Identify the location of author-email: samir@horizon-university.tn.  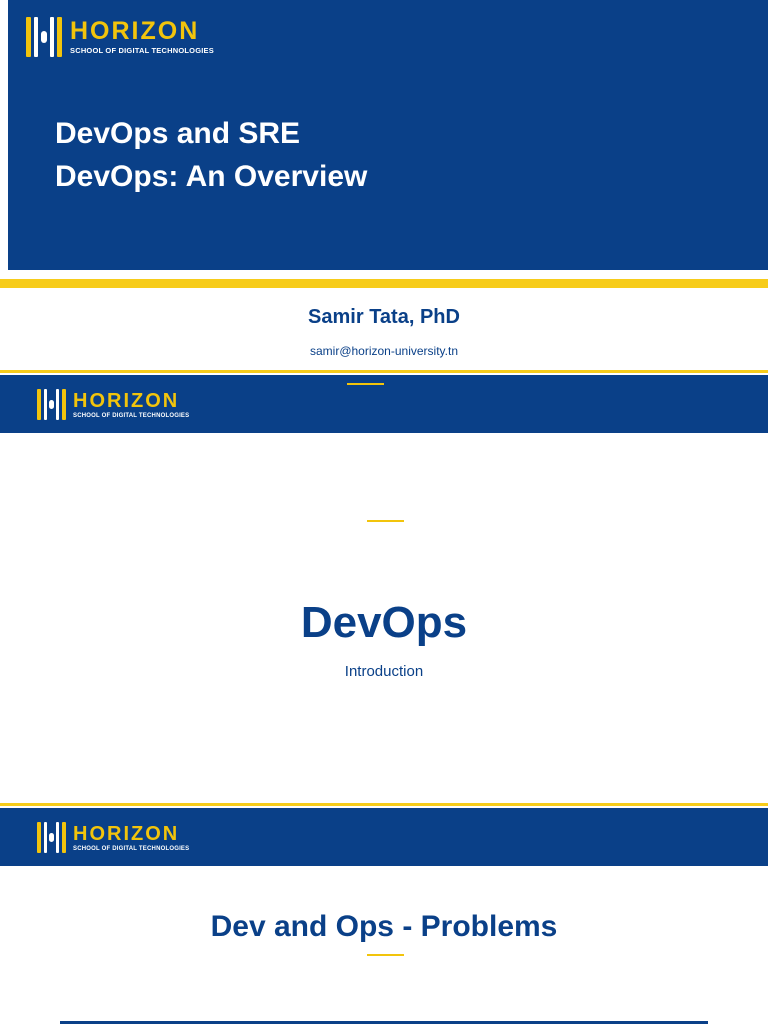
(383, 351).